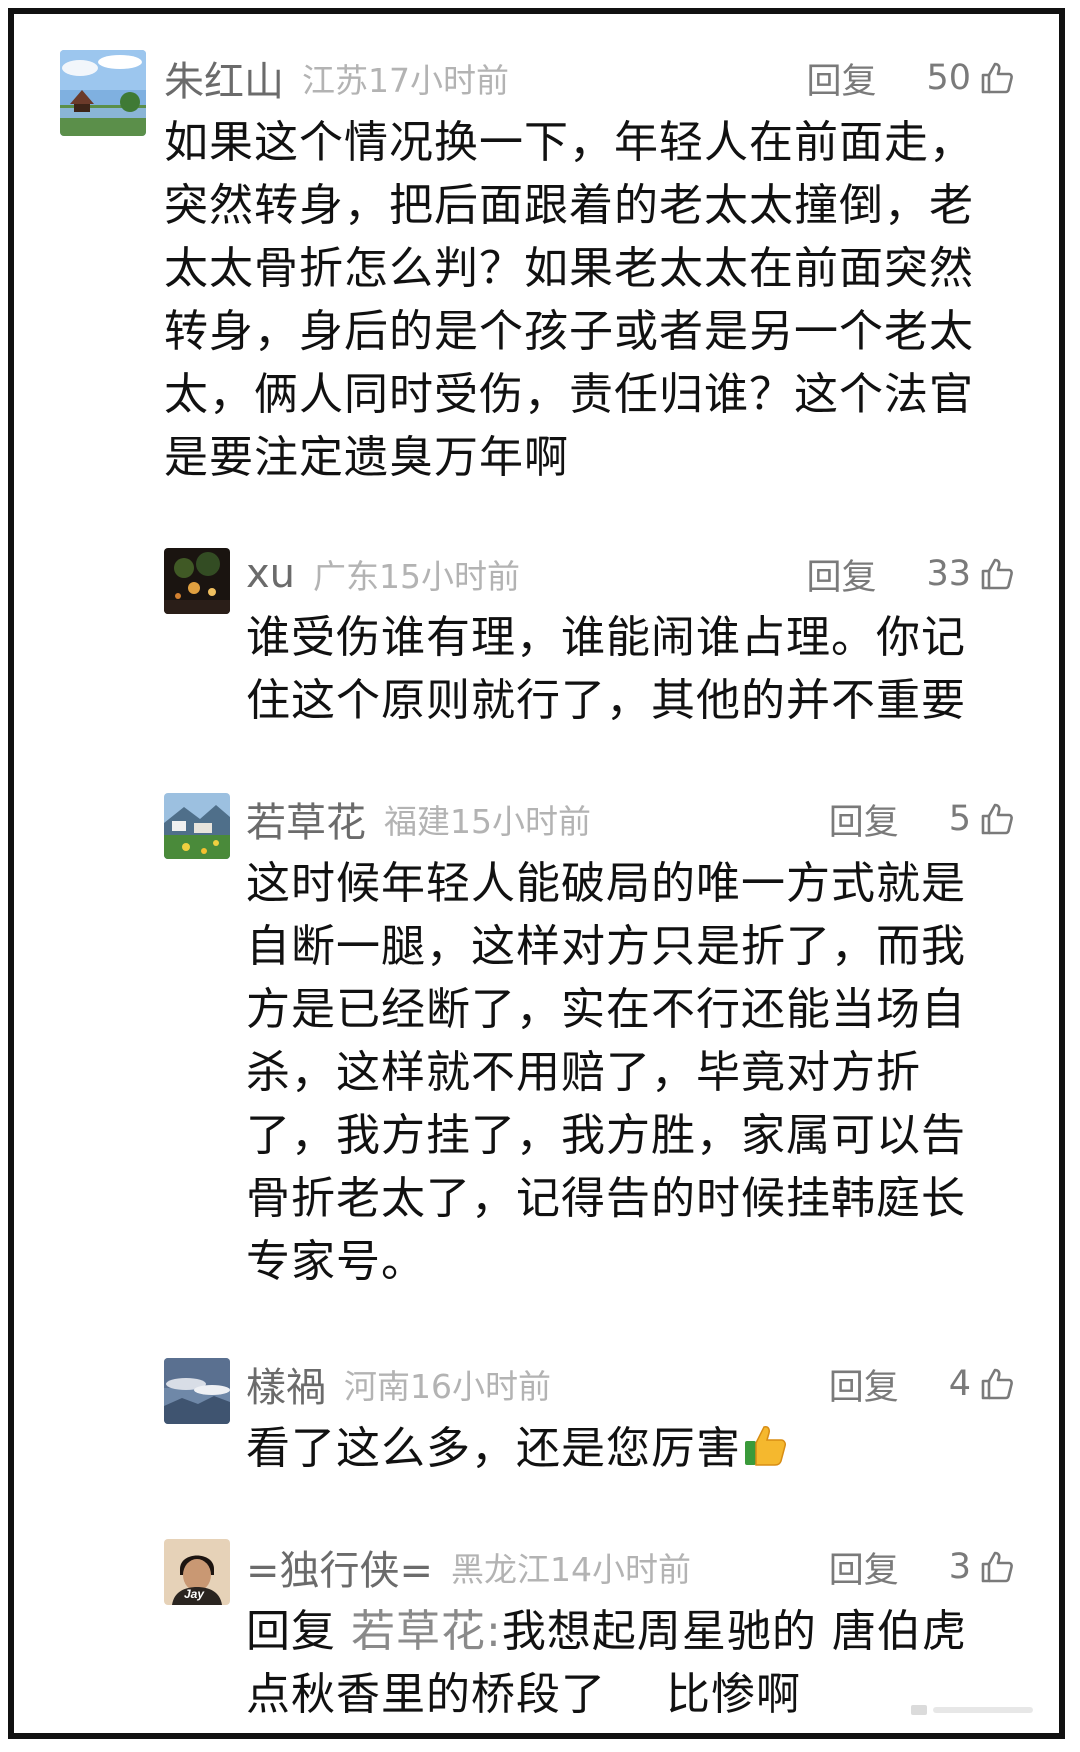 This screenshot has width=1080, height=1752. What do you see at coordinates (336, 1261) in the screenshot?
I see `comment-line: 专家号。` at bounding box center [336, 1261].